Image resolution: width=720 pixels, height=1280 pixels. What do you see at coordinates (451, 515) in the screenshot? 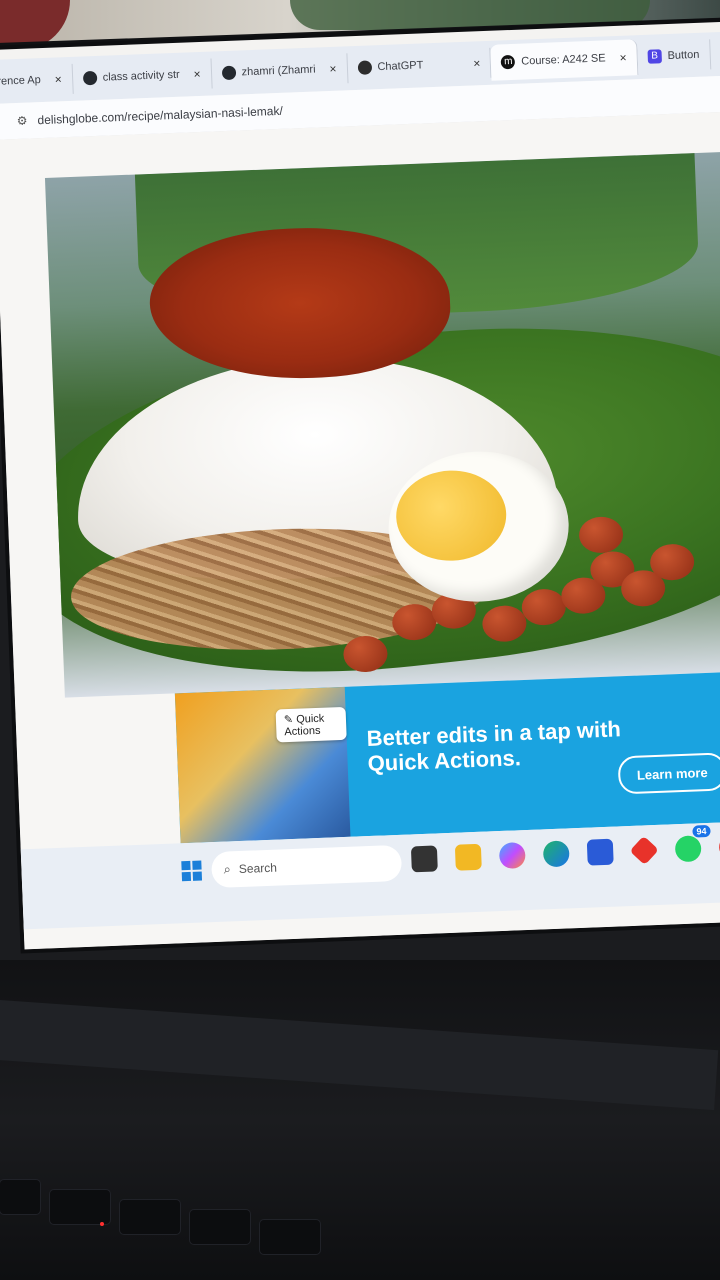
I see `egg-yolk` at bounding box center [451, 515].